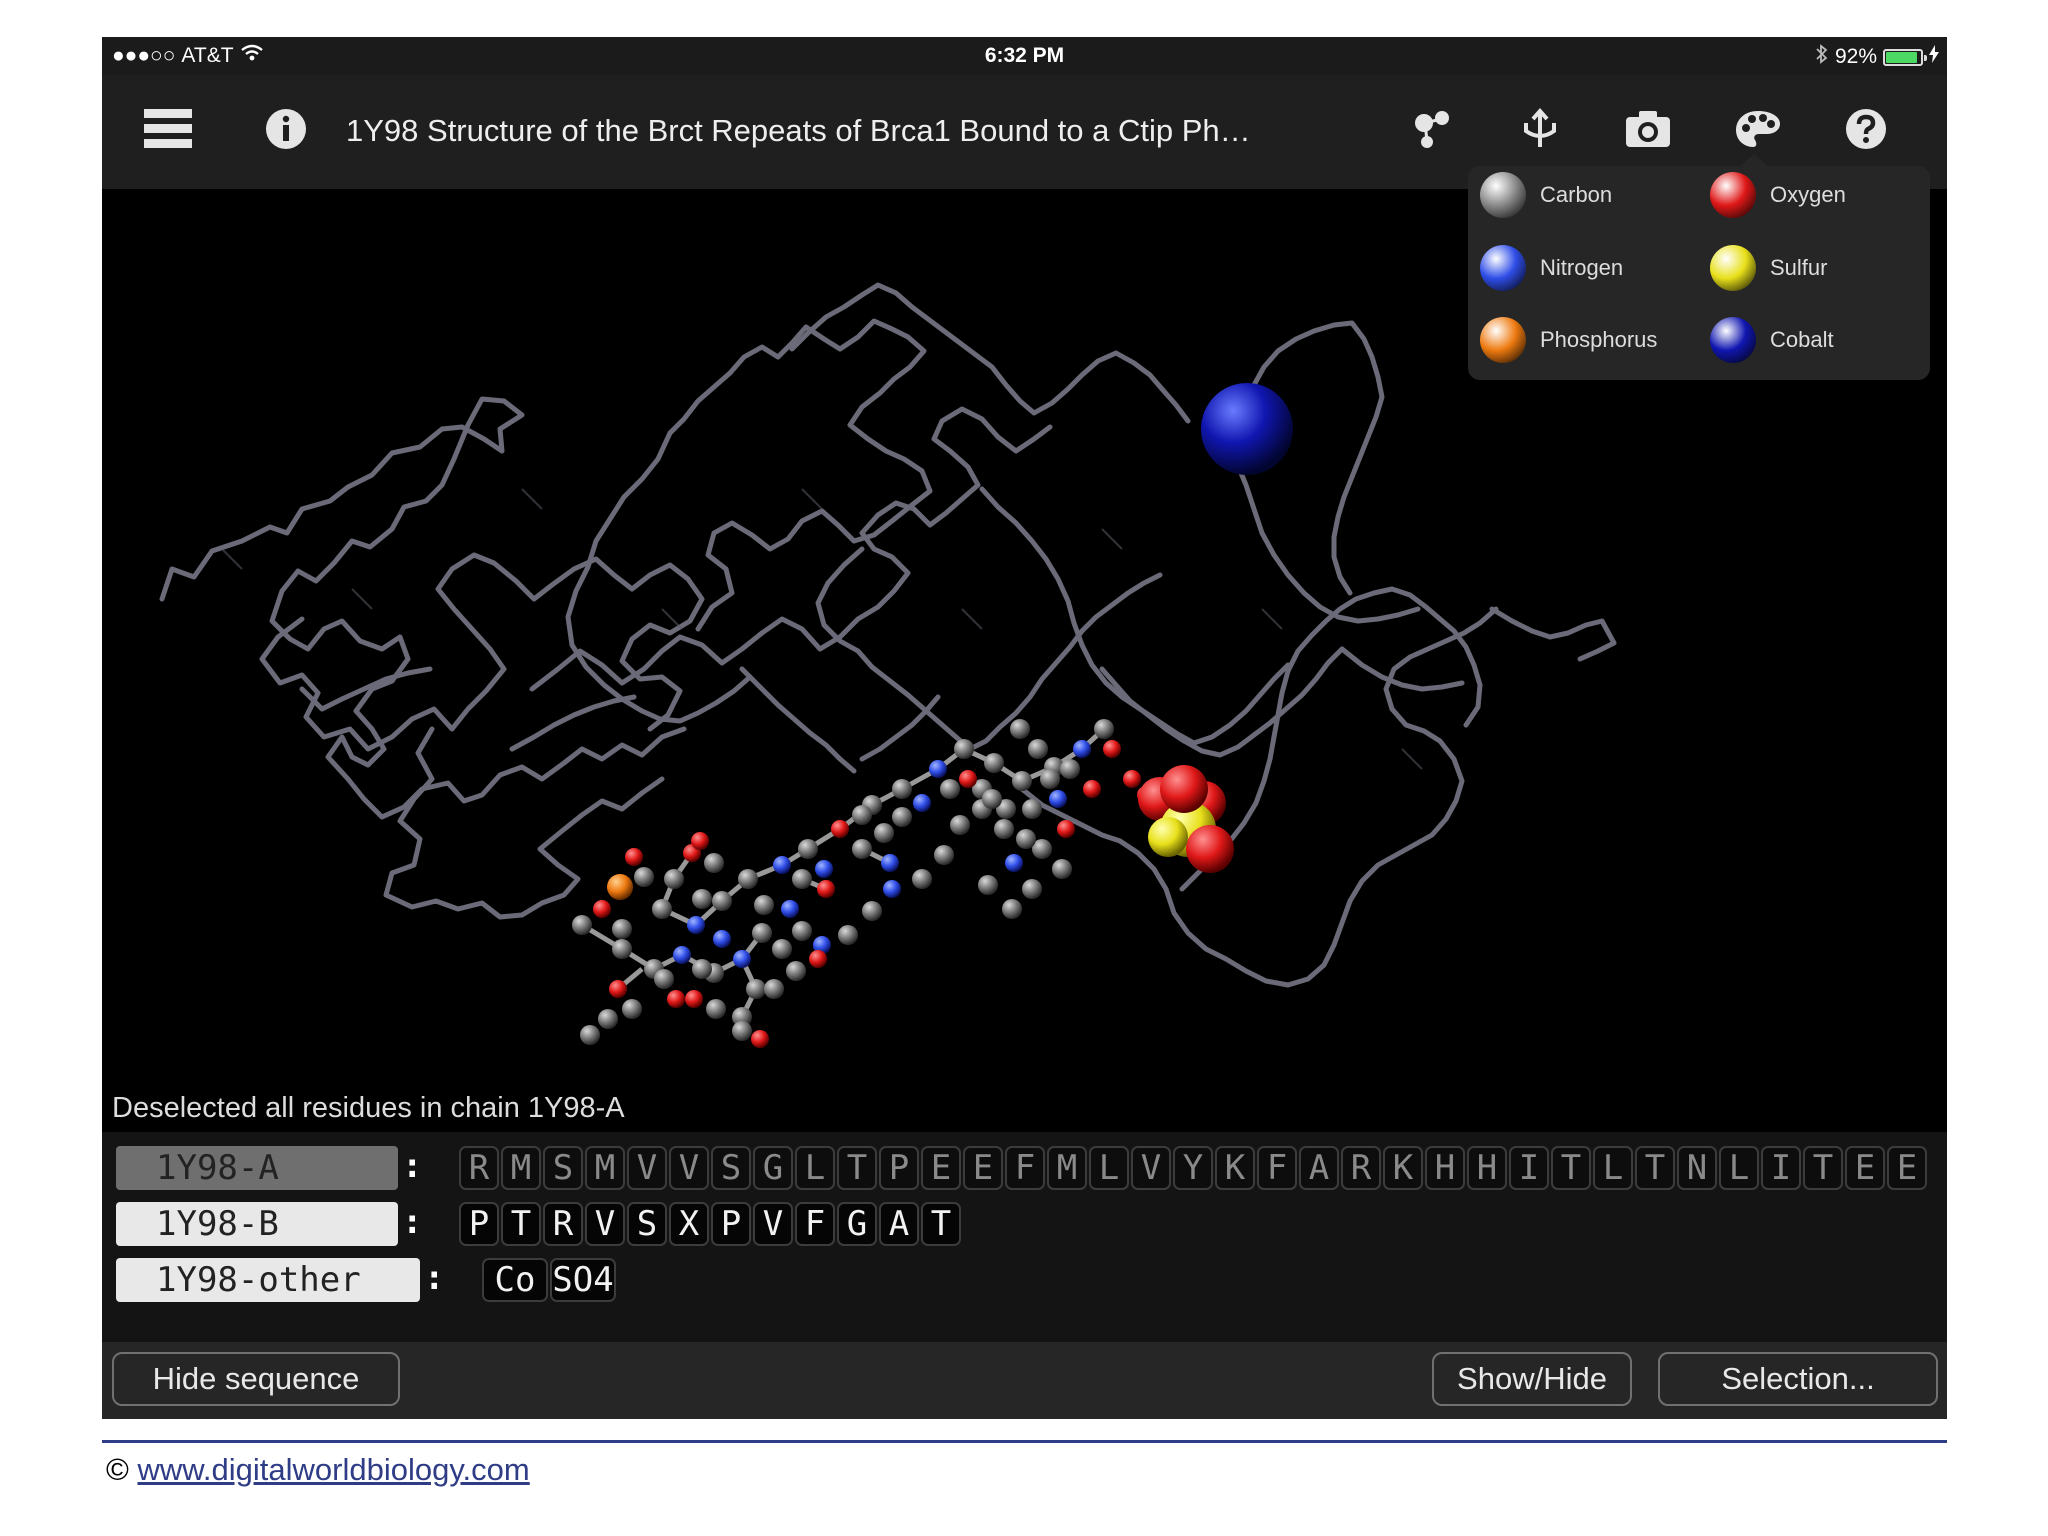 The image size is (2048, 1536). I want to click on residue: N, so click(1697, 1168).